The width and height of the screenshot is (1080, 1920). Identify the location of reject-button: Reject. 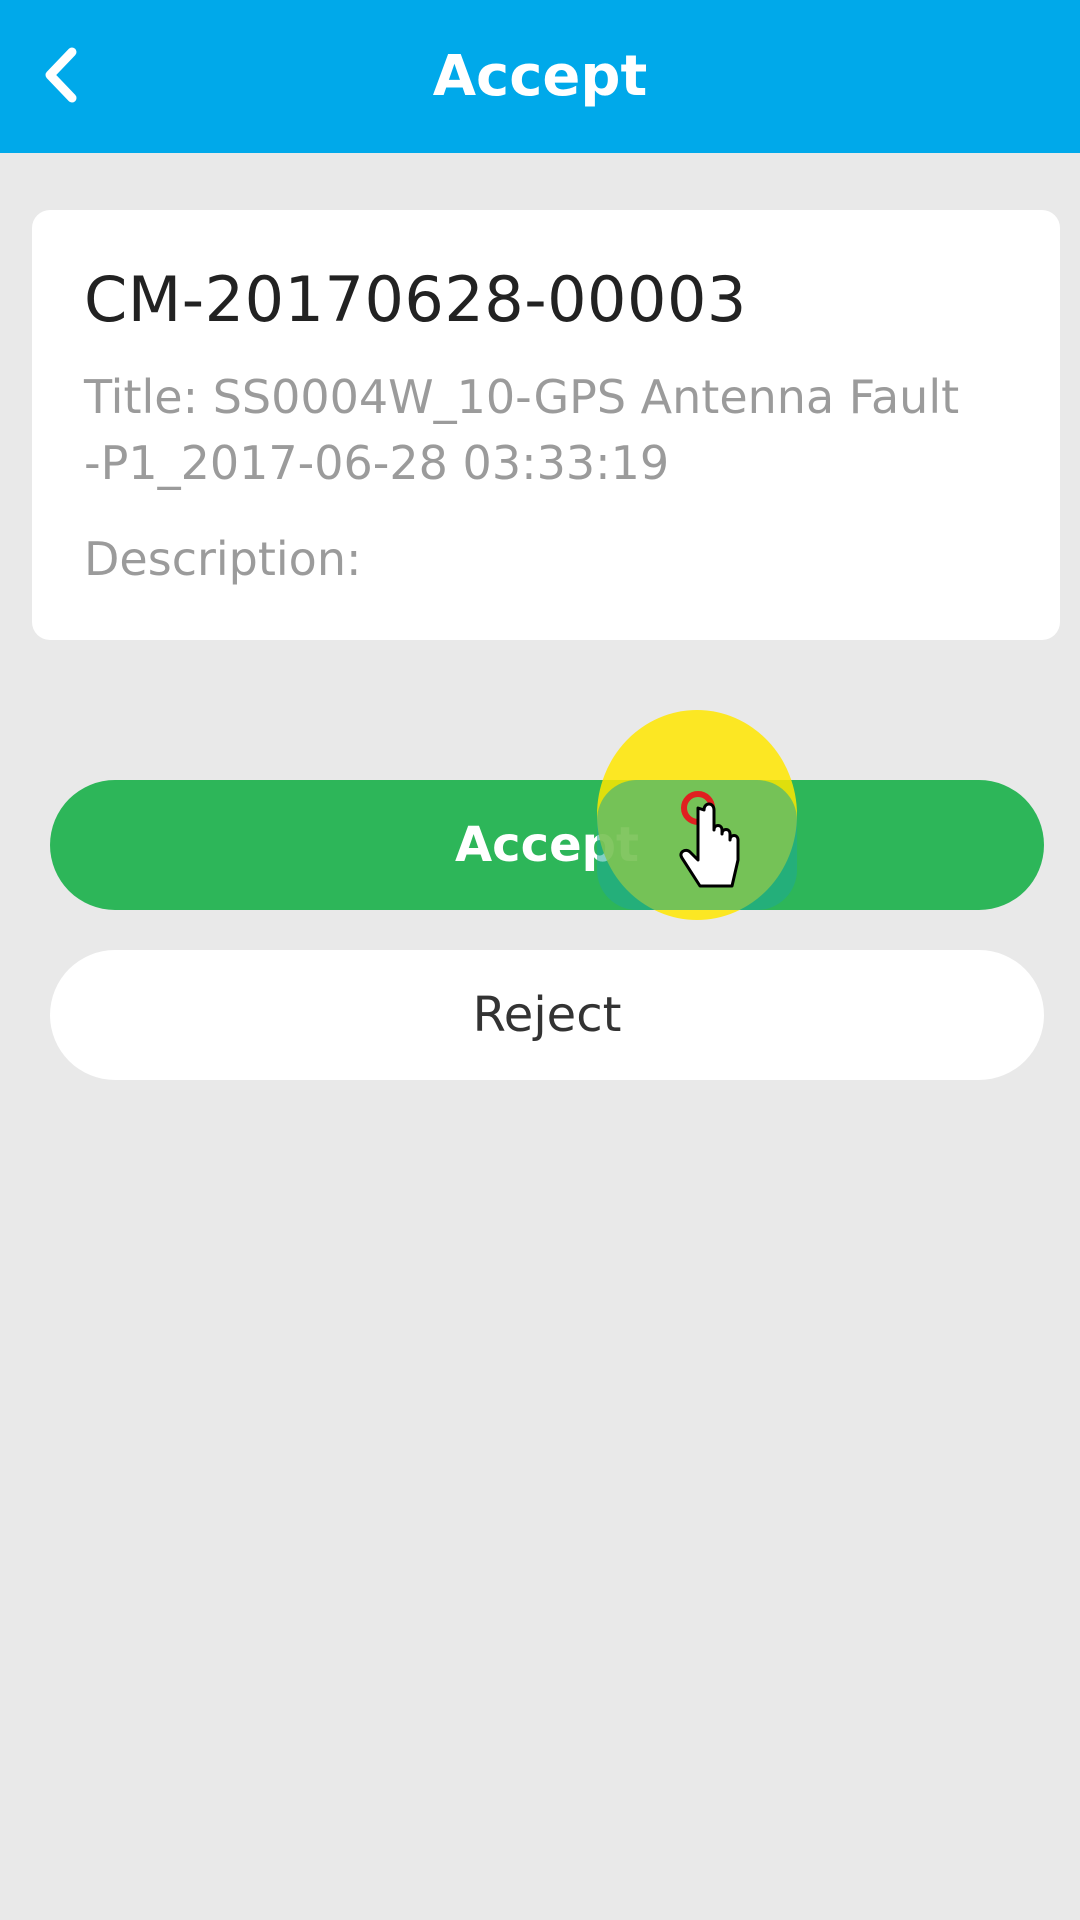
(547, 1015).